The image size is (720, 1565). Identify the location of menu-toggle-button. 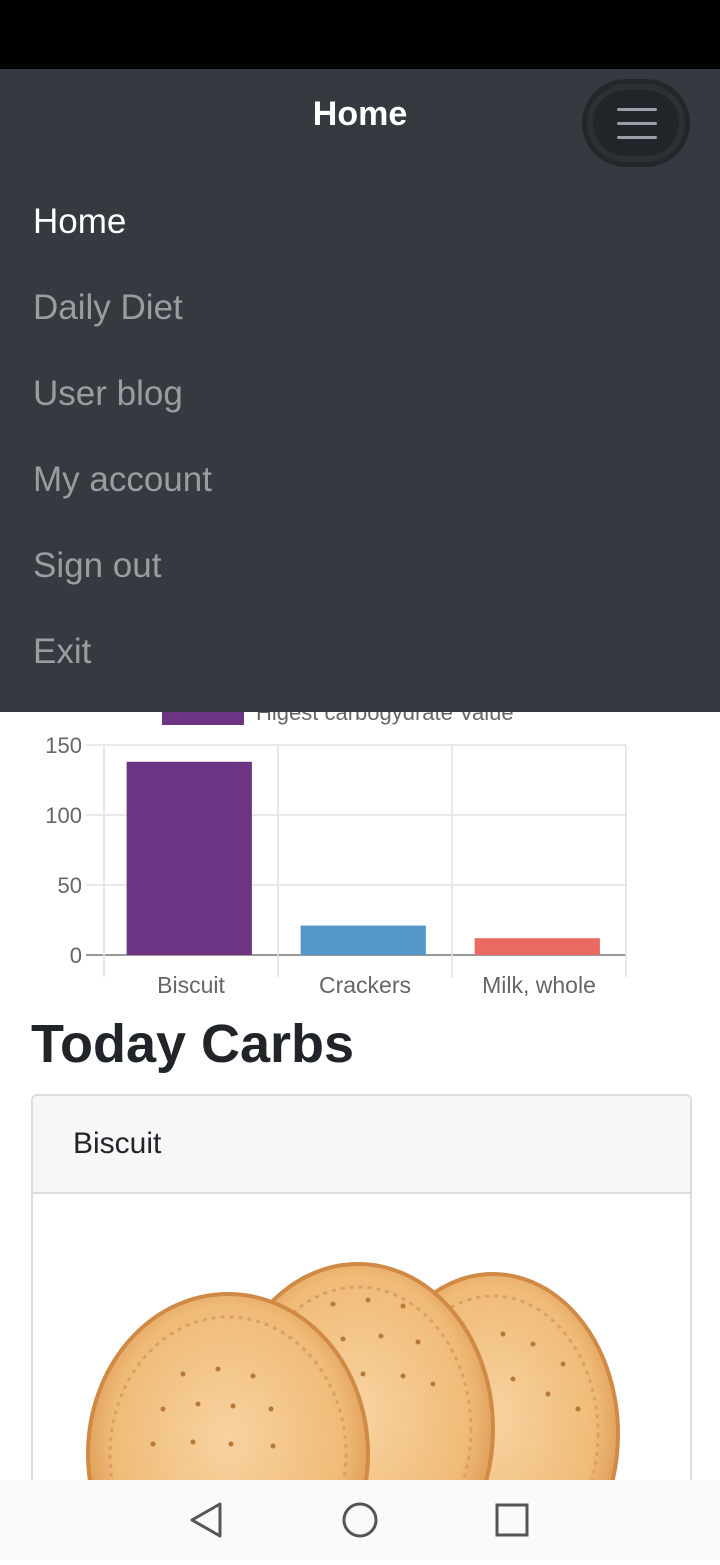
(636, 123).